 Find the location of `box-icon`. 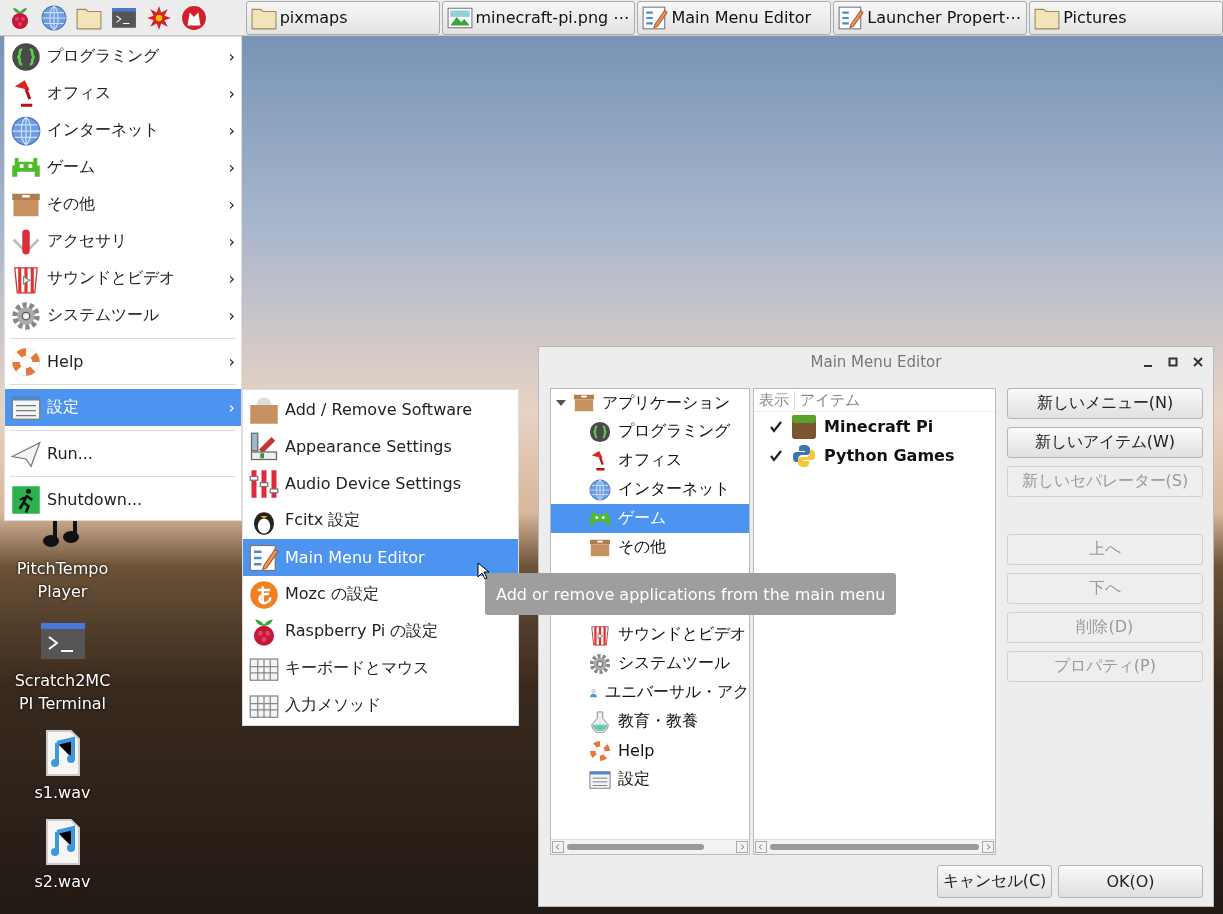

box-icon is located at coordinates (584, 403).